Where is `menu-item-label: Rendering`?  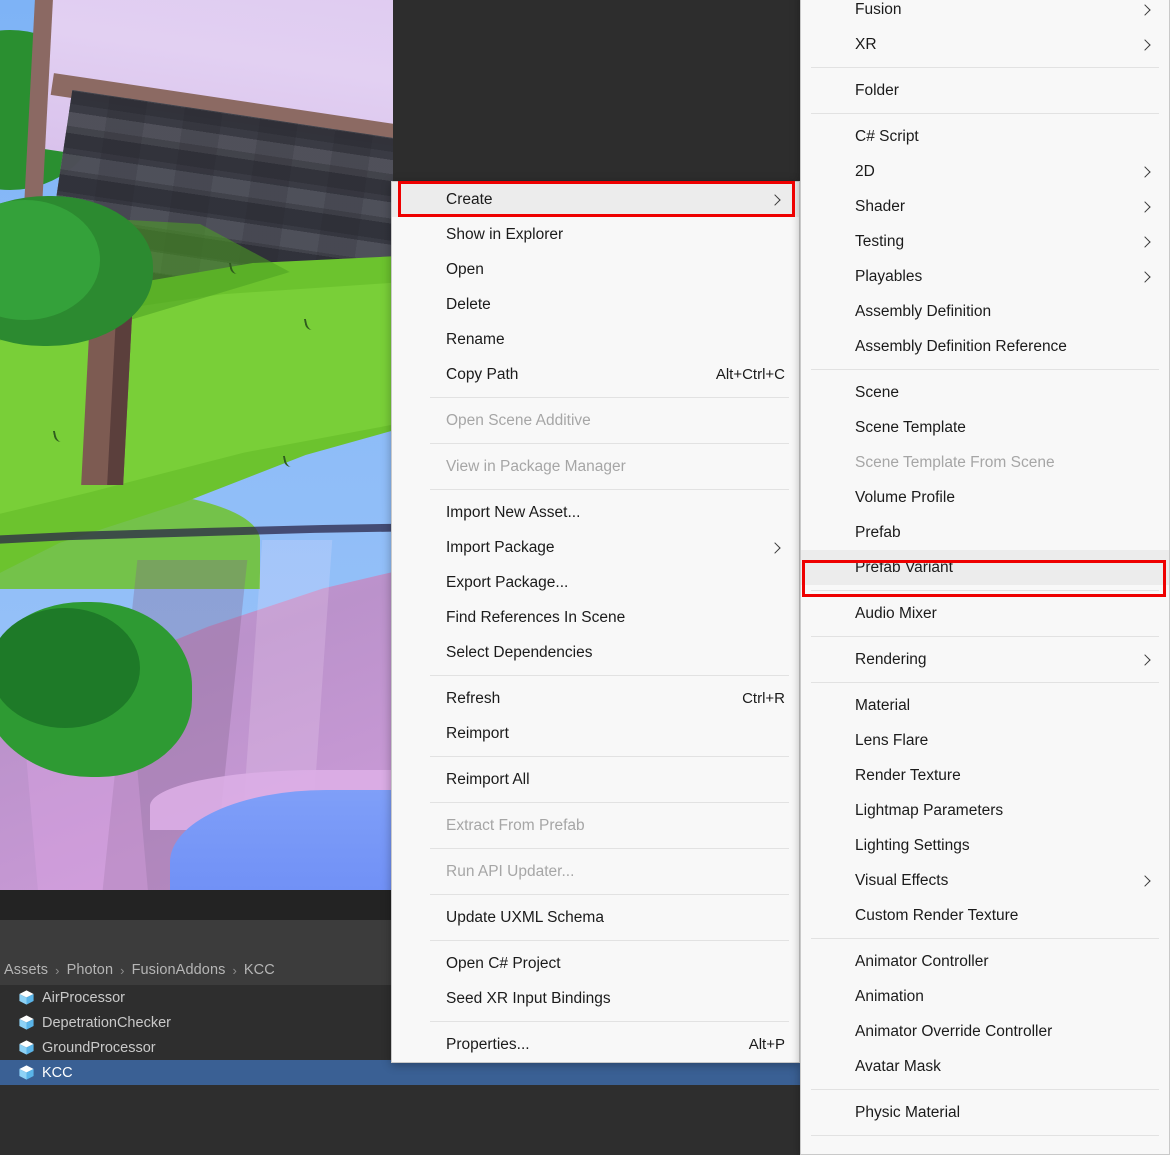
menu-item-label: Rendering is located at coordinates (891, 659).